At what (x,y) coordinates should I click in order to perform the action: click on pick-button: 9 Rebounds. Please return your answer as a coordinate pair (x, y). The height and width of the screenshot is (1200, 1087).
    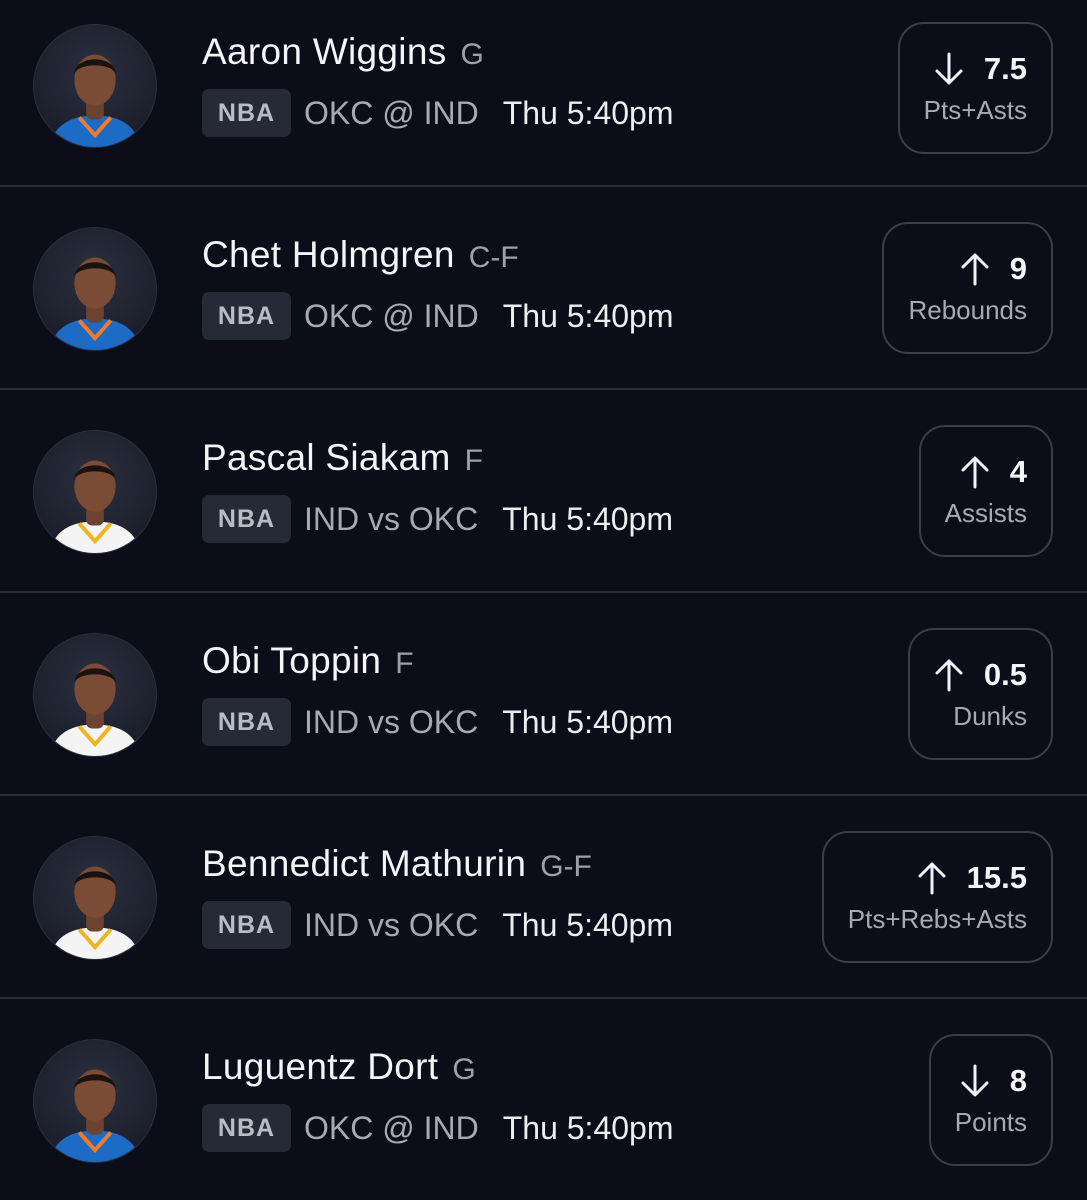
    Looking at the image, I should click on (967, 288).